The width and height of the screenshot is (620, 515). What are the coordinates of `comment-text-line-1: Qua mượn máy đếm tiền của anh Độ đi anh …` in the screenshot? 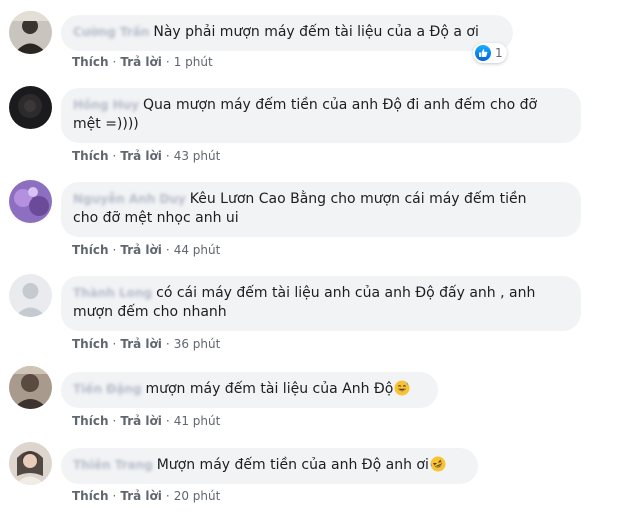 It's located at (340, 105).